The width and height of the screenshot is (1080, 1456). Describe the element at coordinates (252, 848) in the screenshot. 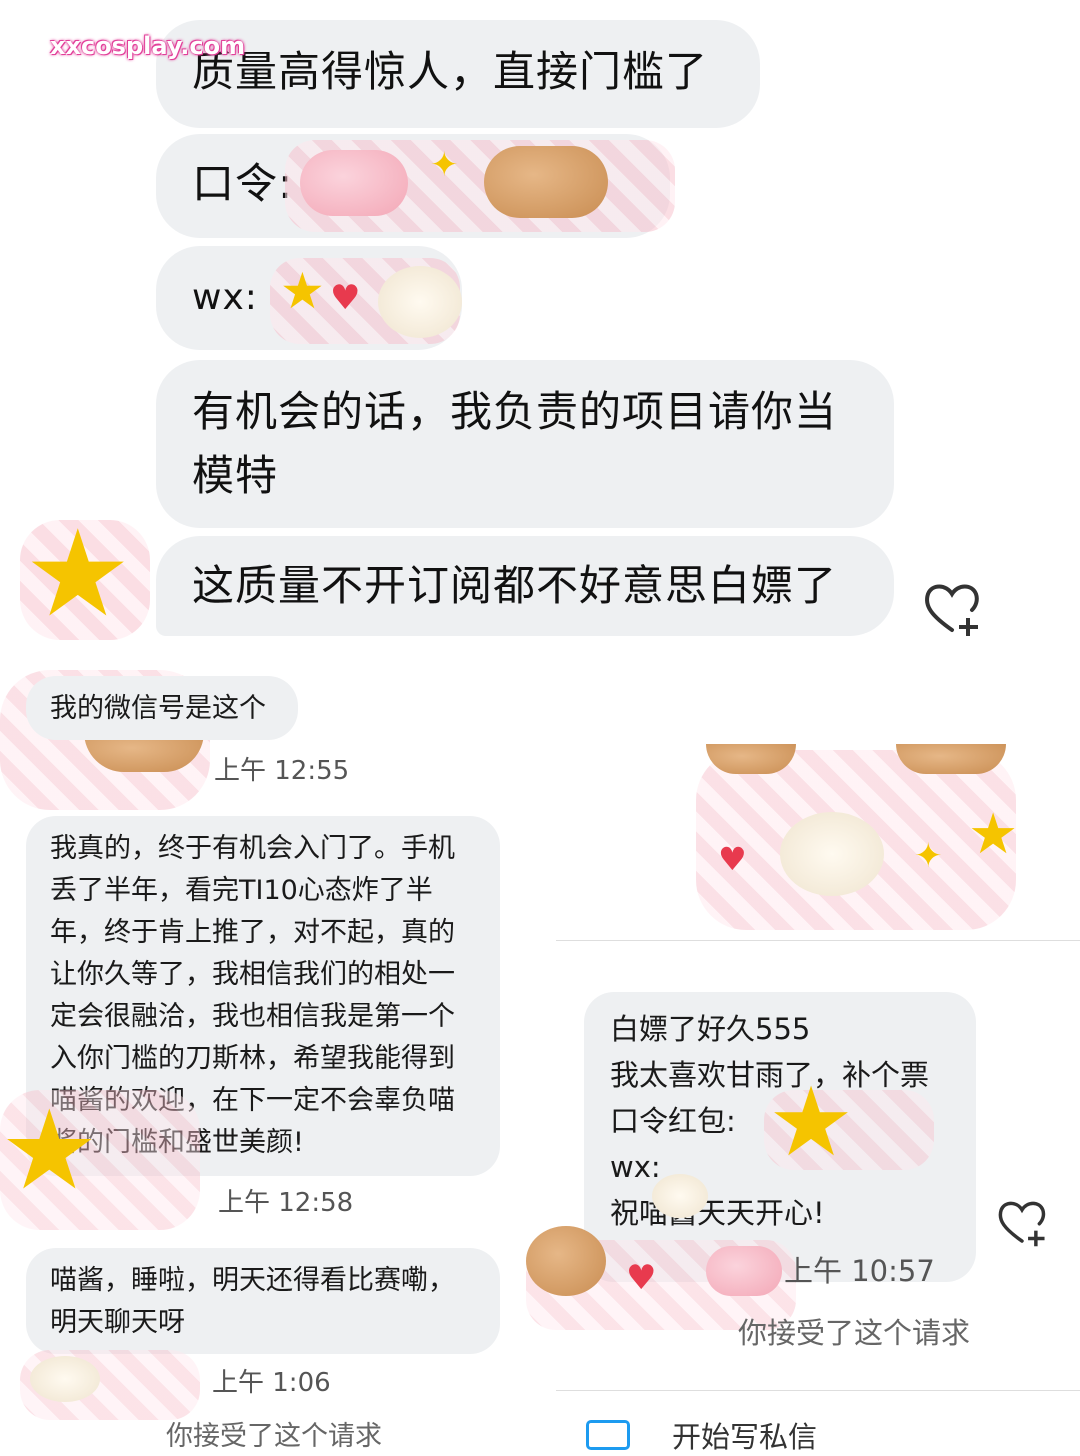

I see `message-line: 我真的，终于有机会入门了。手机` at that location.